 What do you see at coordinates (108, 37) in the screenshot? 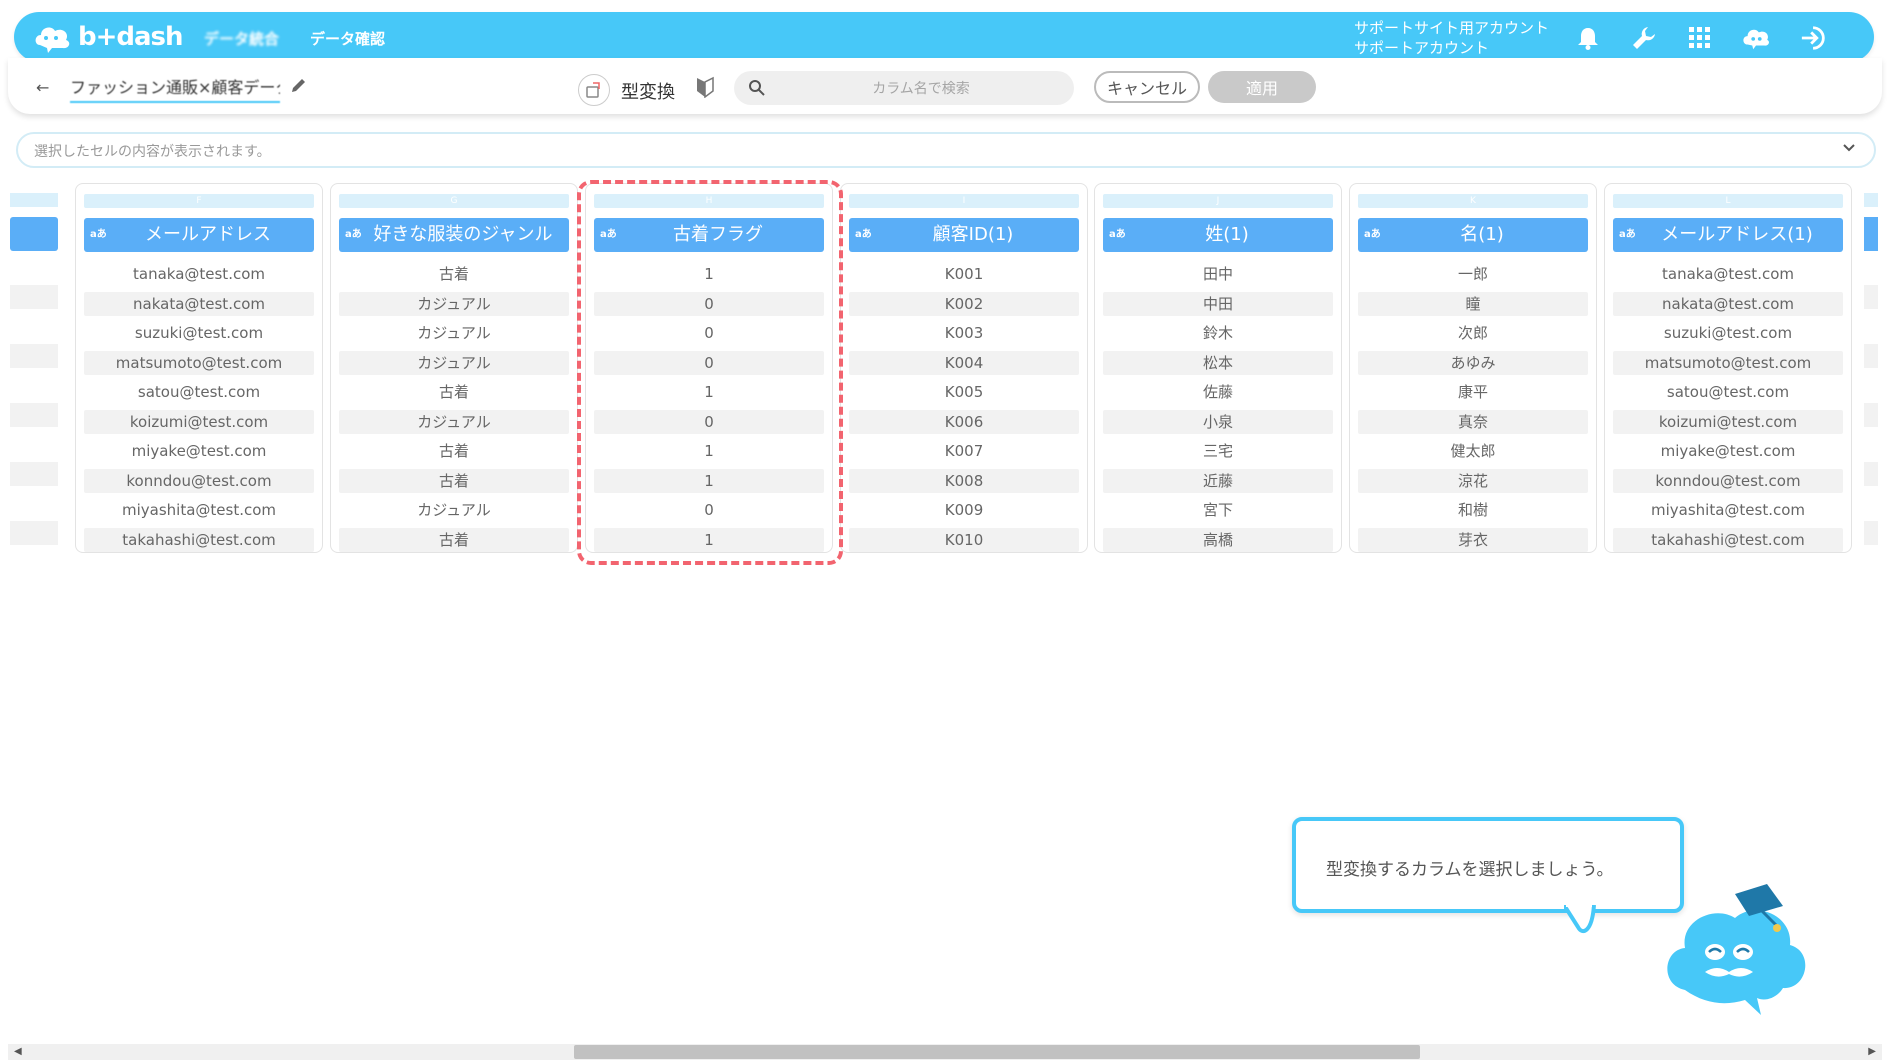
I see `bdash-logo: b+dash` at bounding box center [108, 37].